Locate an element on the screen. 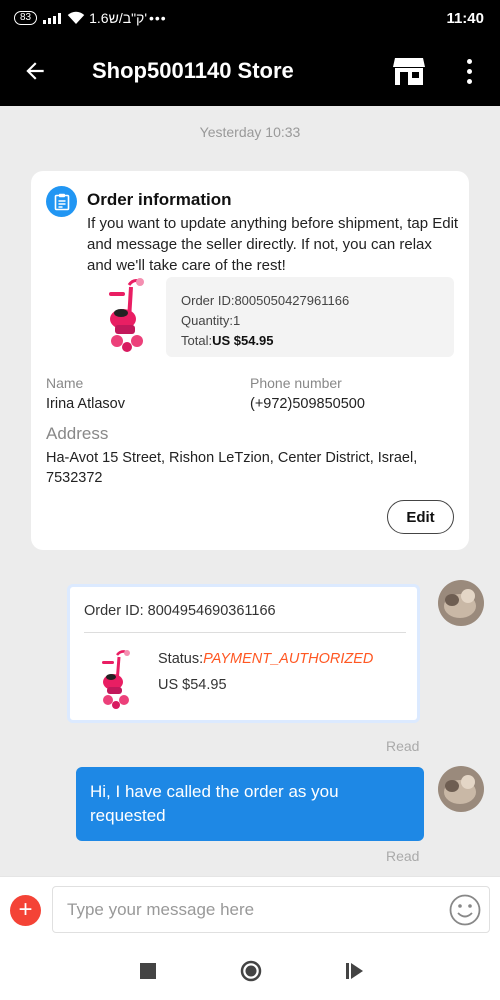  address-label: Address is located at coordinates (77, 433).